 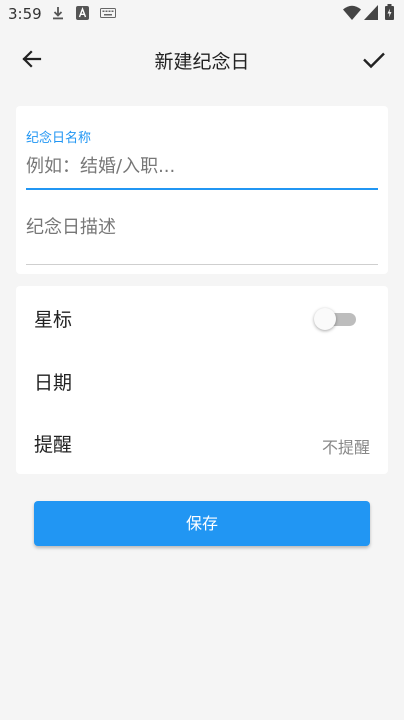 I want to click on star-label: 星标, so click(x=53, y=320).